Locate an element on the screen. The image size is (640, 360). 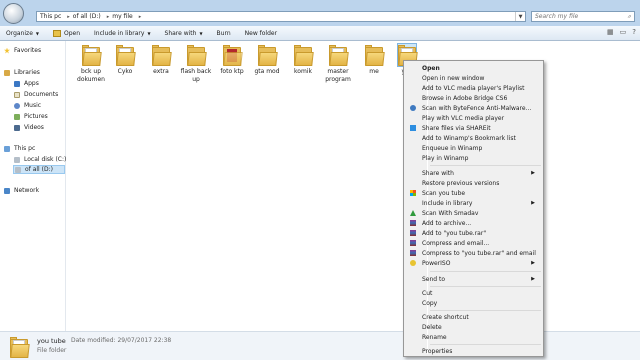
sidebar-item-label: Music is located at coordinates (33, 105).